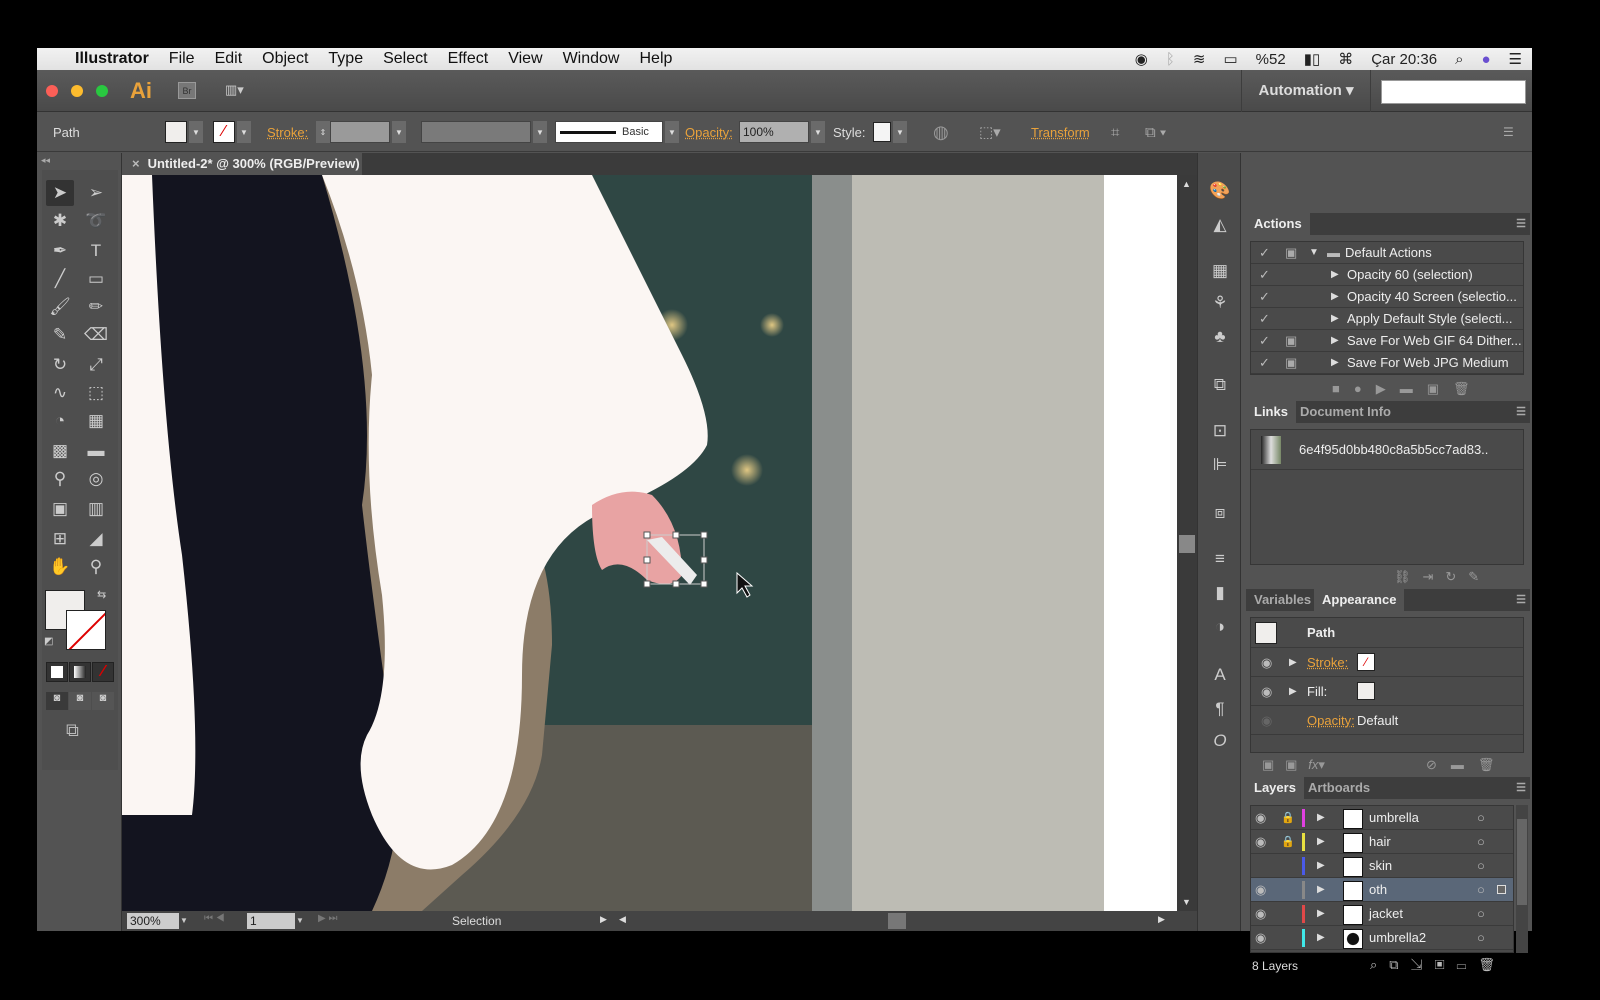 This screenshot has width=1600, height=1000. What do you see at coordinates (1459, 59) in the screenshot?
I see `spotlight-icon: ⌕` at bounding box center [1459, 59].